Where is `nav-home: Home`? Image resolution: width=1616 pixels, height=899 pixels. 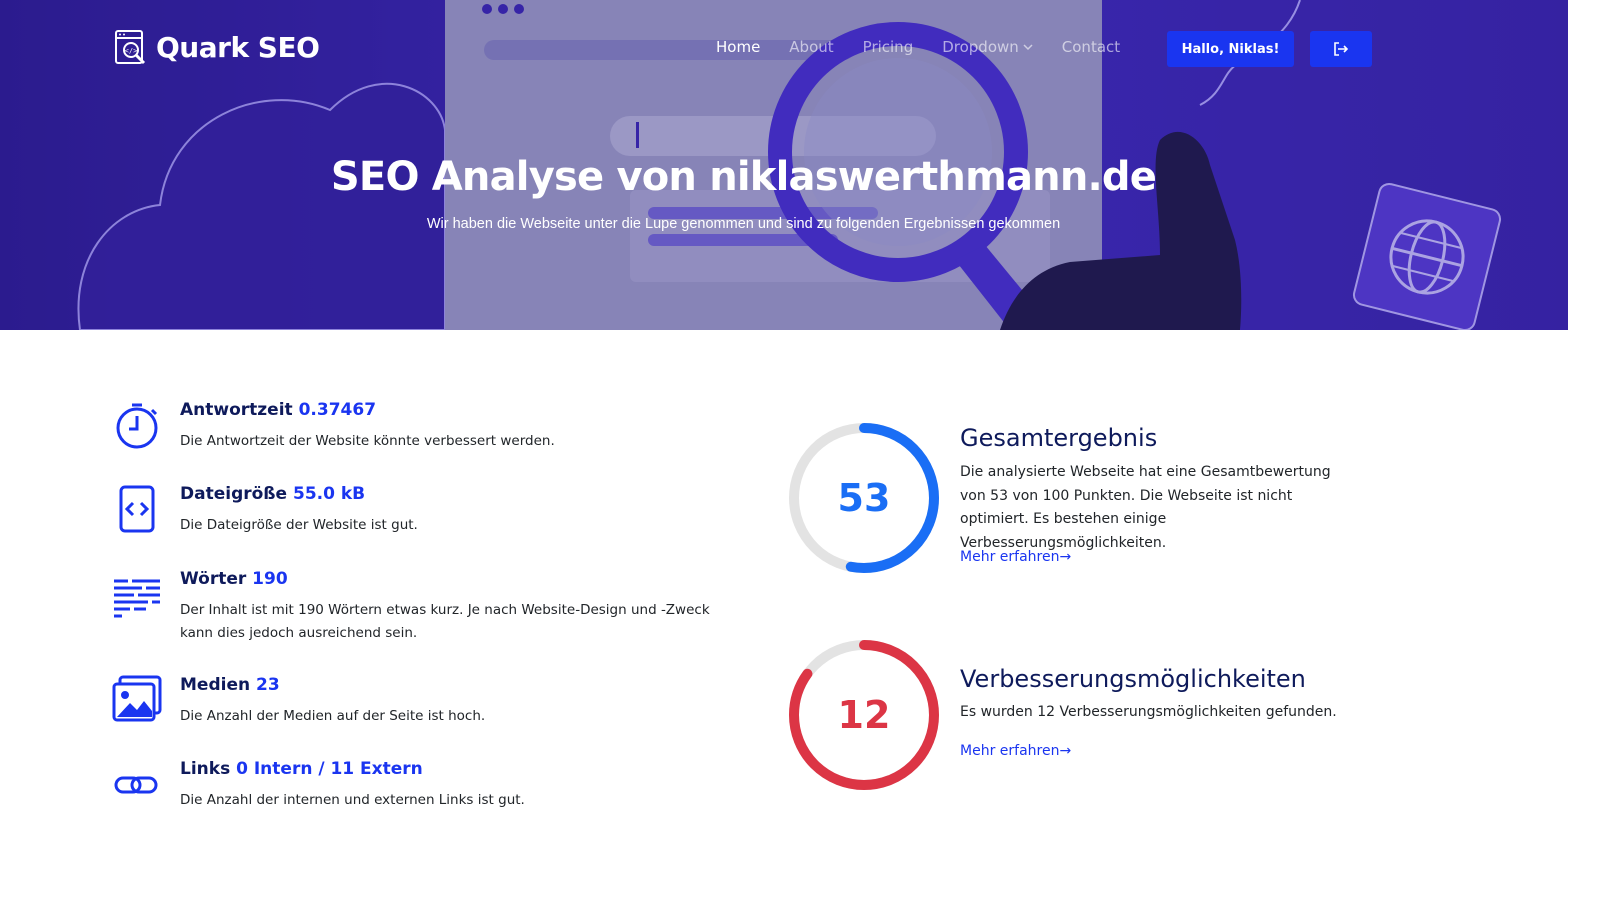
nav-home: Home is located at coordinates (738, 47).